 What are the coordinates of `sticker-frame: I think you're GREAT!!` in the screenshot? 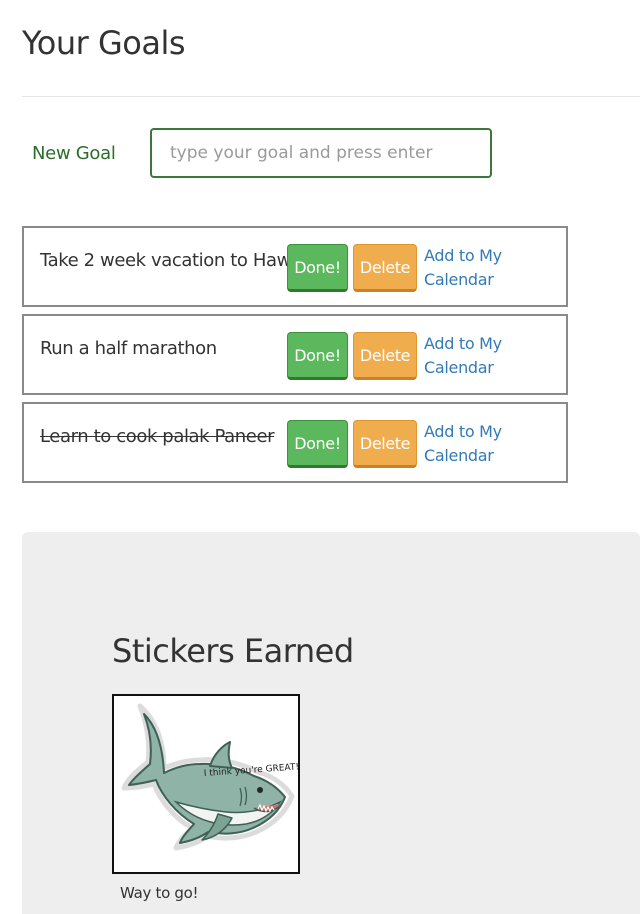 It's located at (207, 784).